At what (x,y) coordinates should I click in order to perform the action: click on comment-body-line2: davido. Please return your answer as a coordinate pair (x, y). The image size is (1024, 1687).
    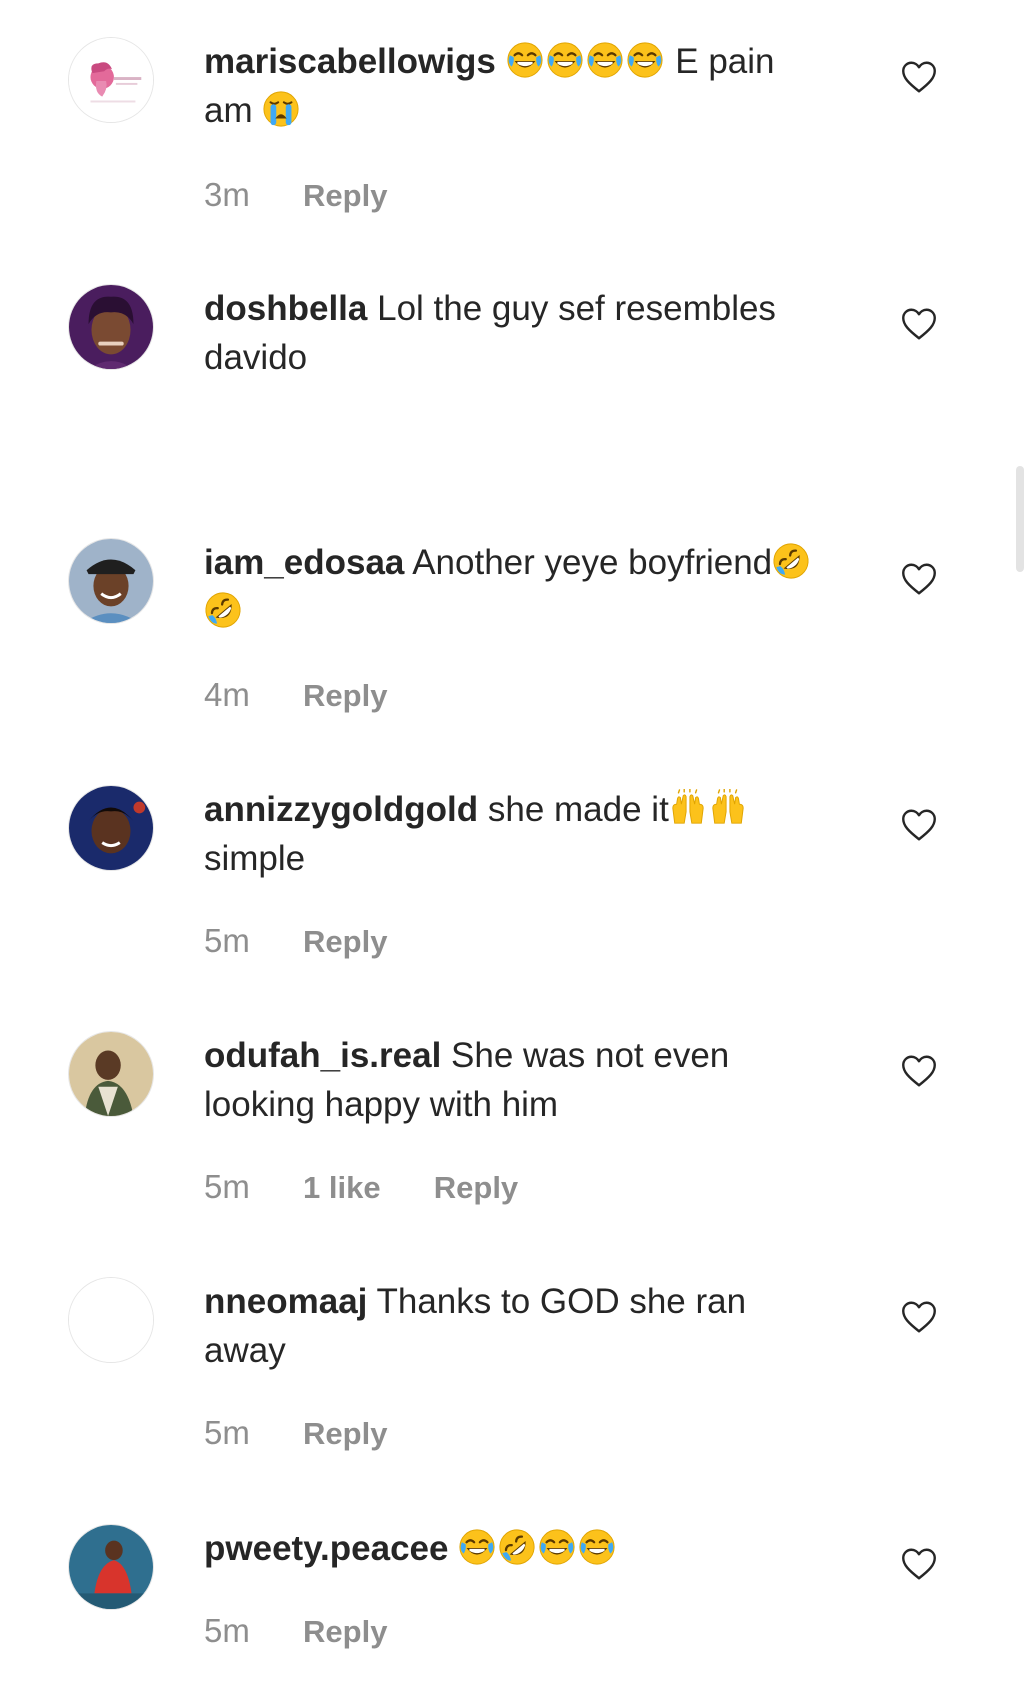
    Looking at the image, I should click on (256, 357).